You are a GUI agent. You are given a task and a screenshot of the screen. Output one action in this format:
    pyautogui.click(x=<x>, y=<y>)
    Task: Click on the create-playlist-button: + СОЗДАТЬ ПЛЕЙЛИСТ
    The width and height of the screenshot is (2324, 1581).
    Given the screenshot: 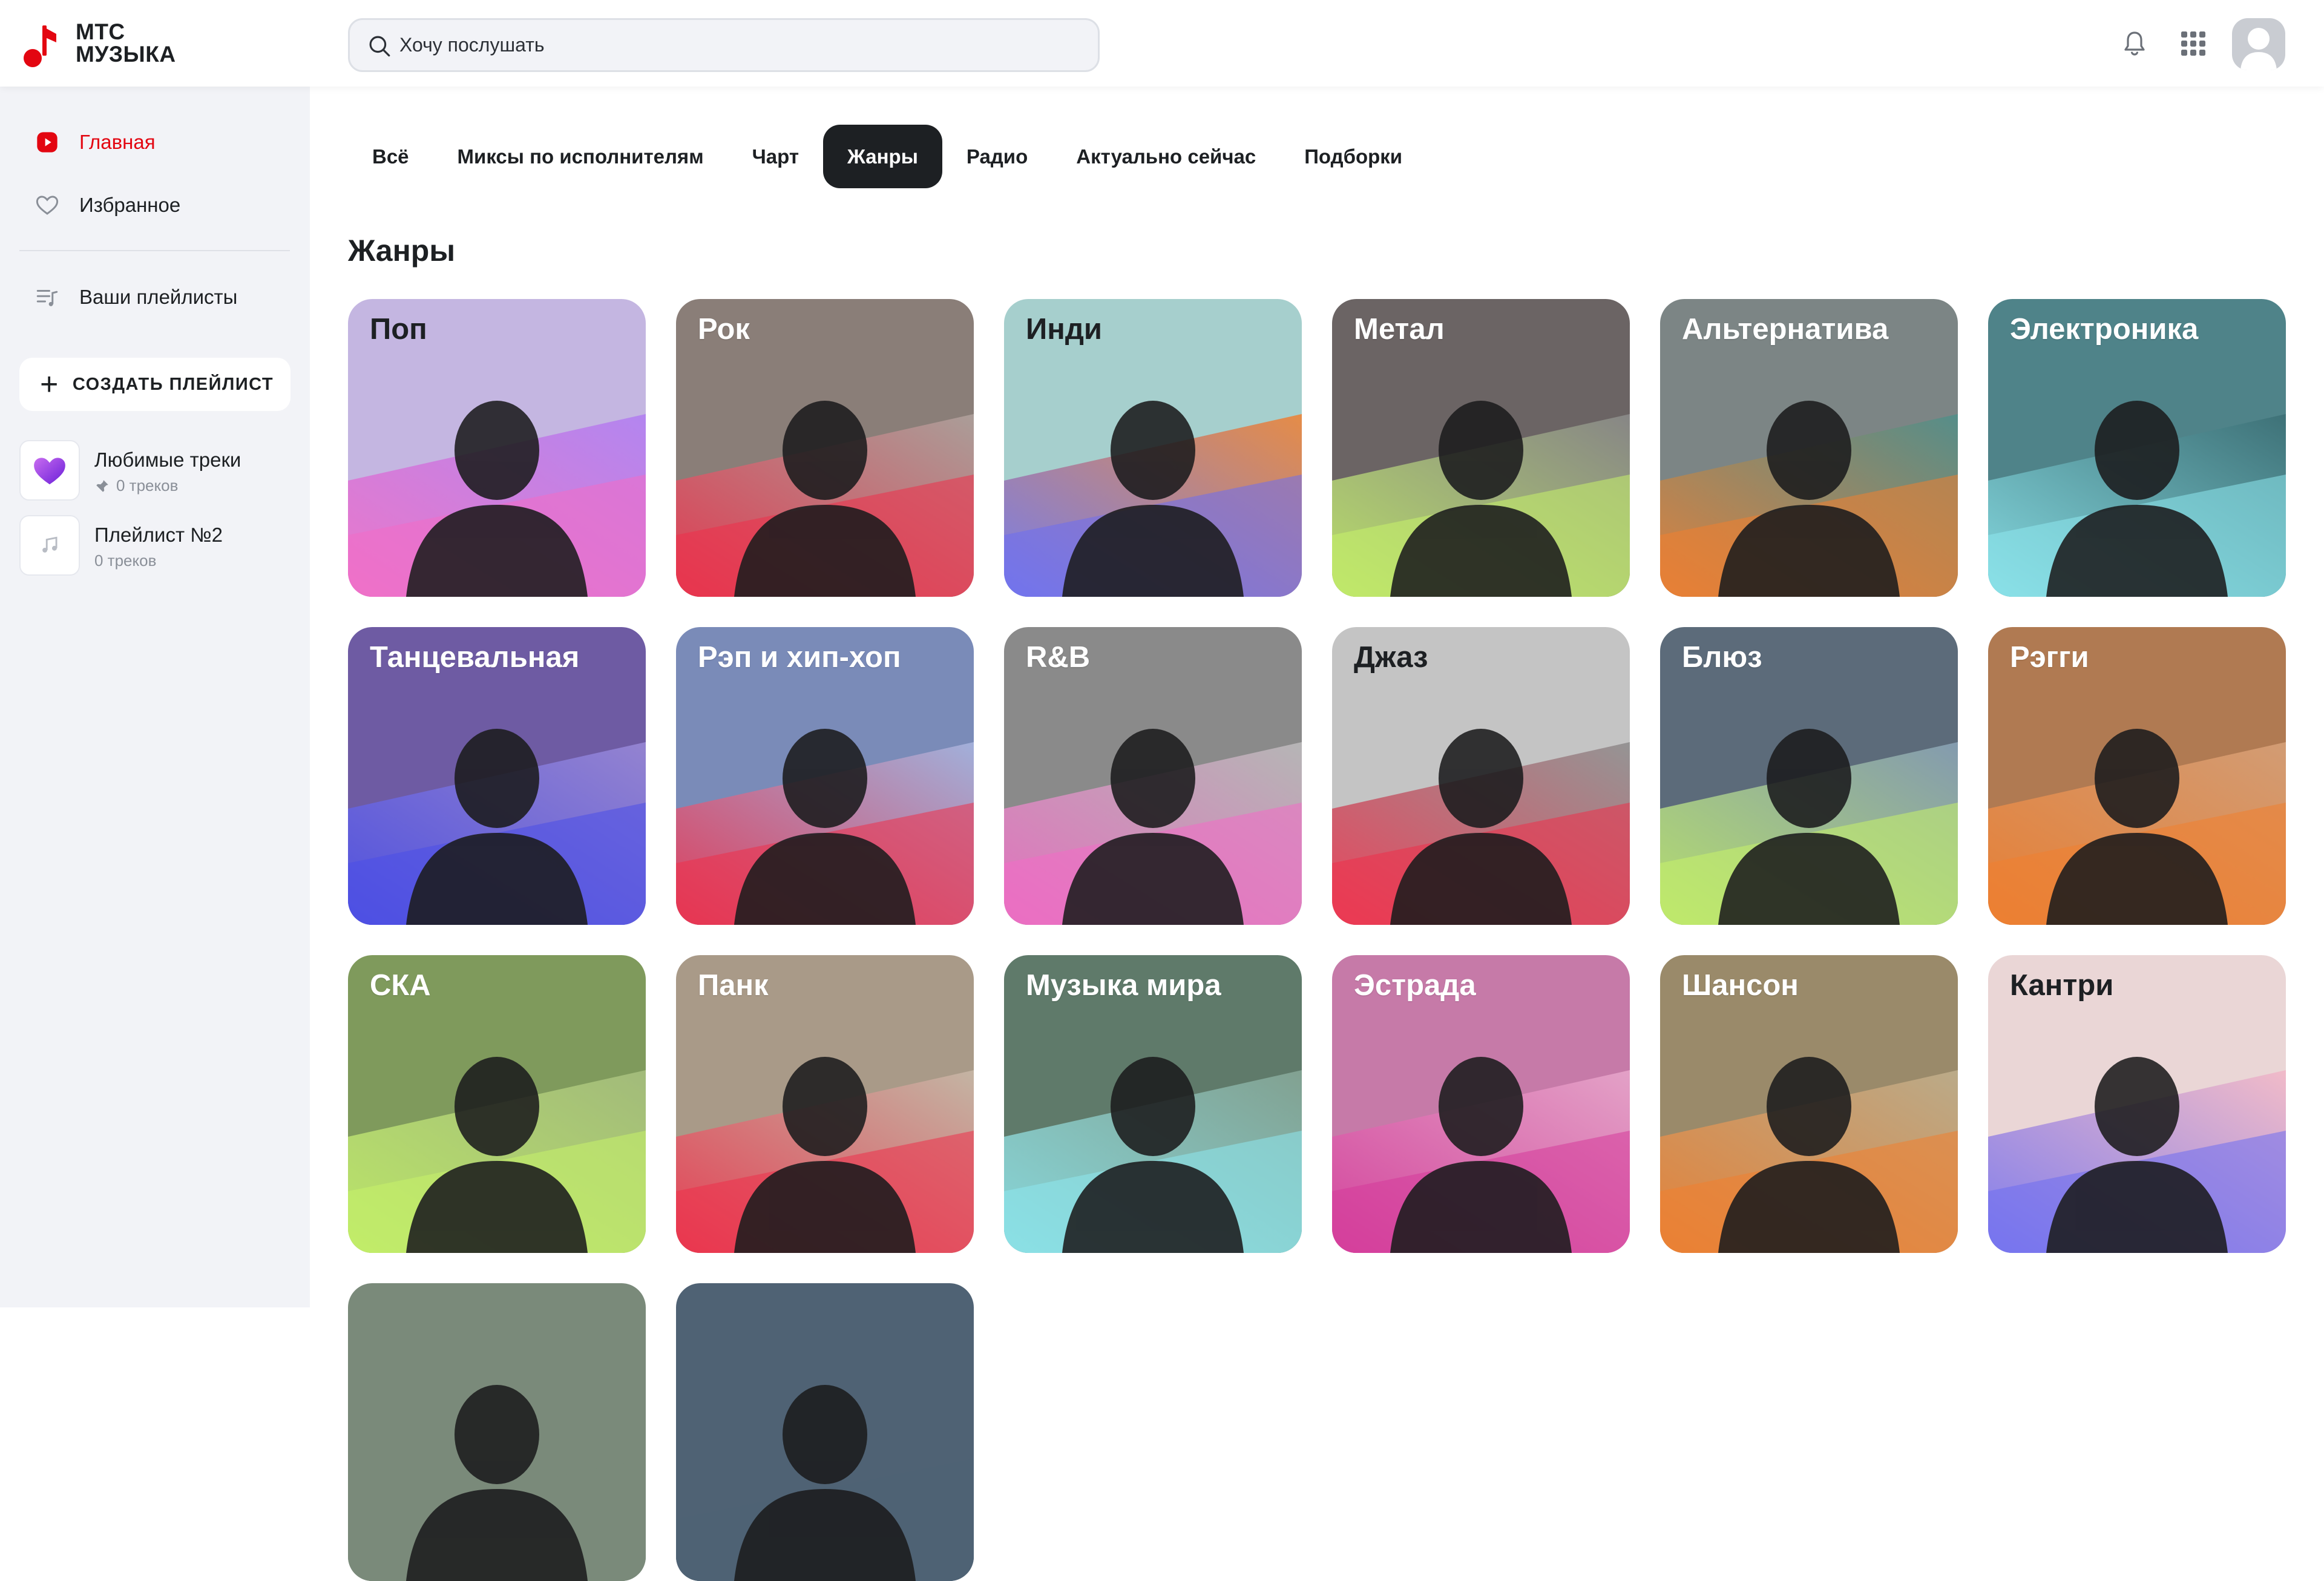 What is the action you would take?
    pyautogui.click(x=154, y=384)
    